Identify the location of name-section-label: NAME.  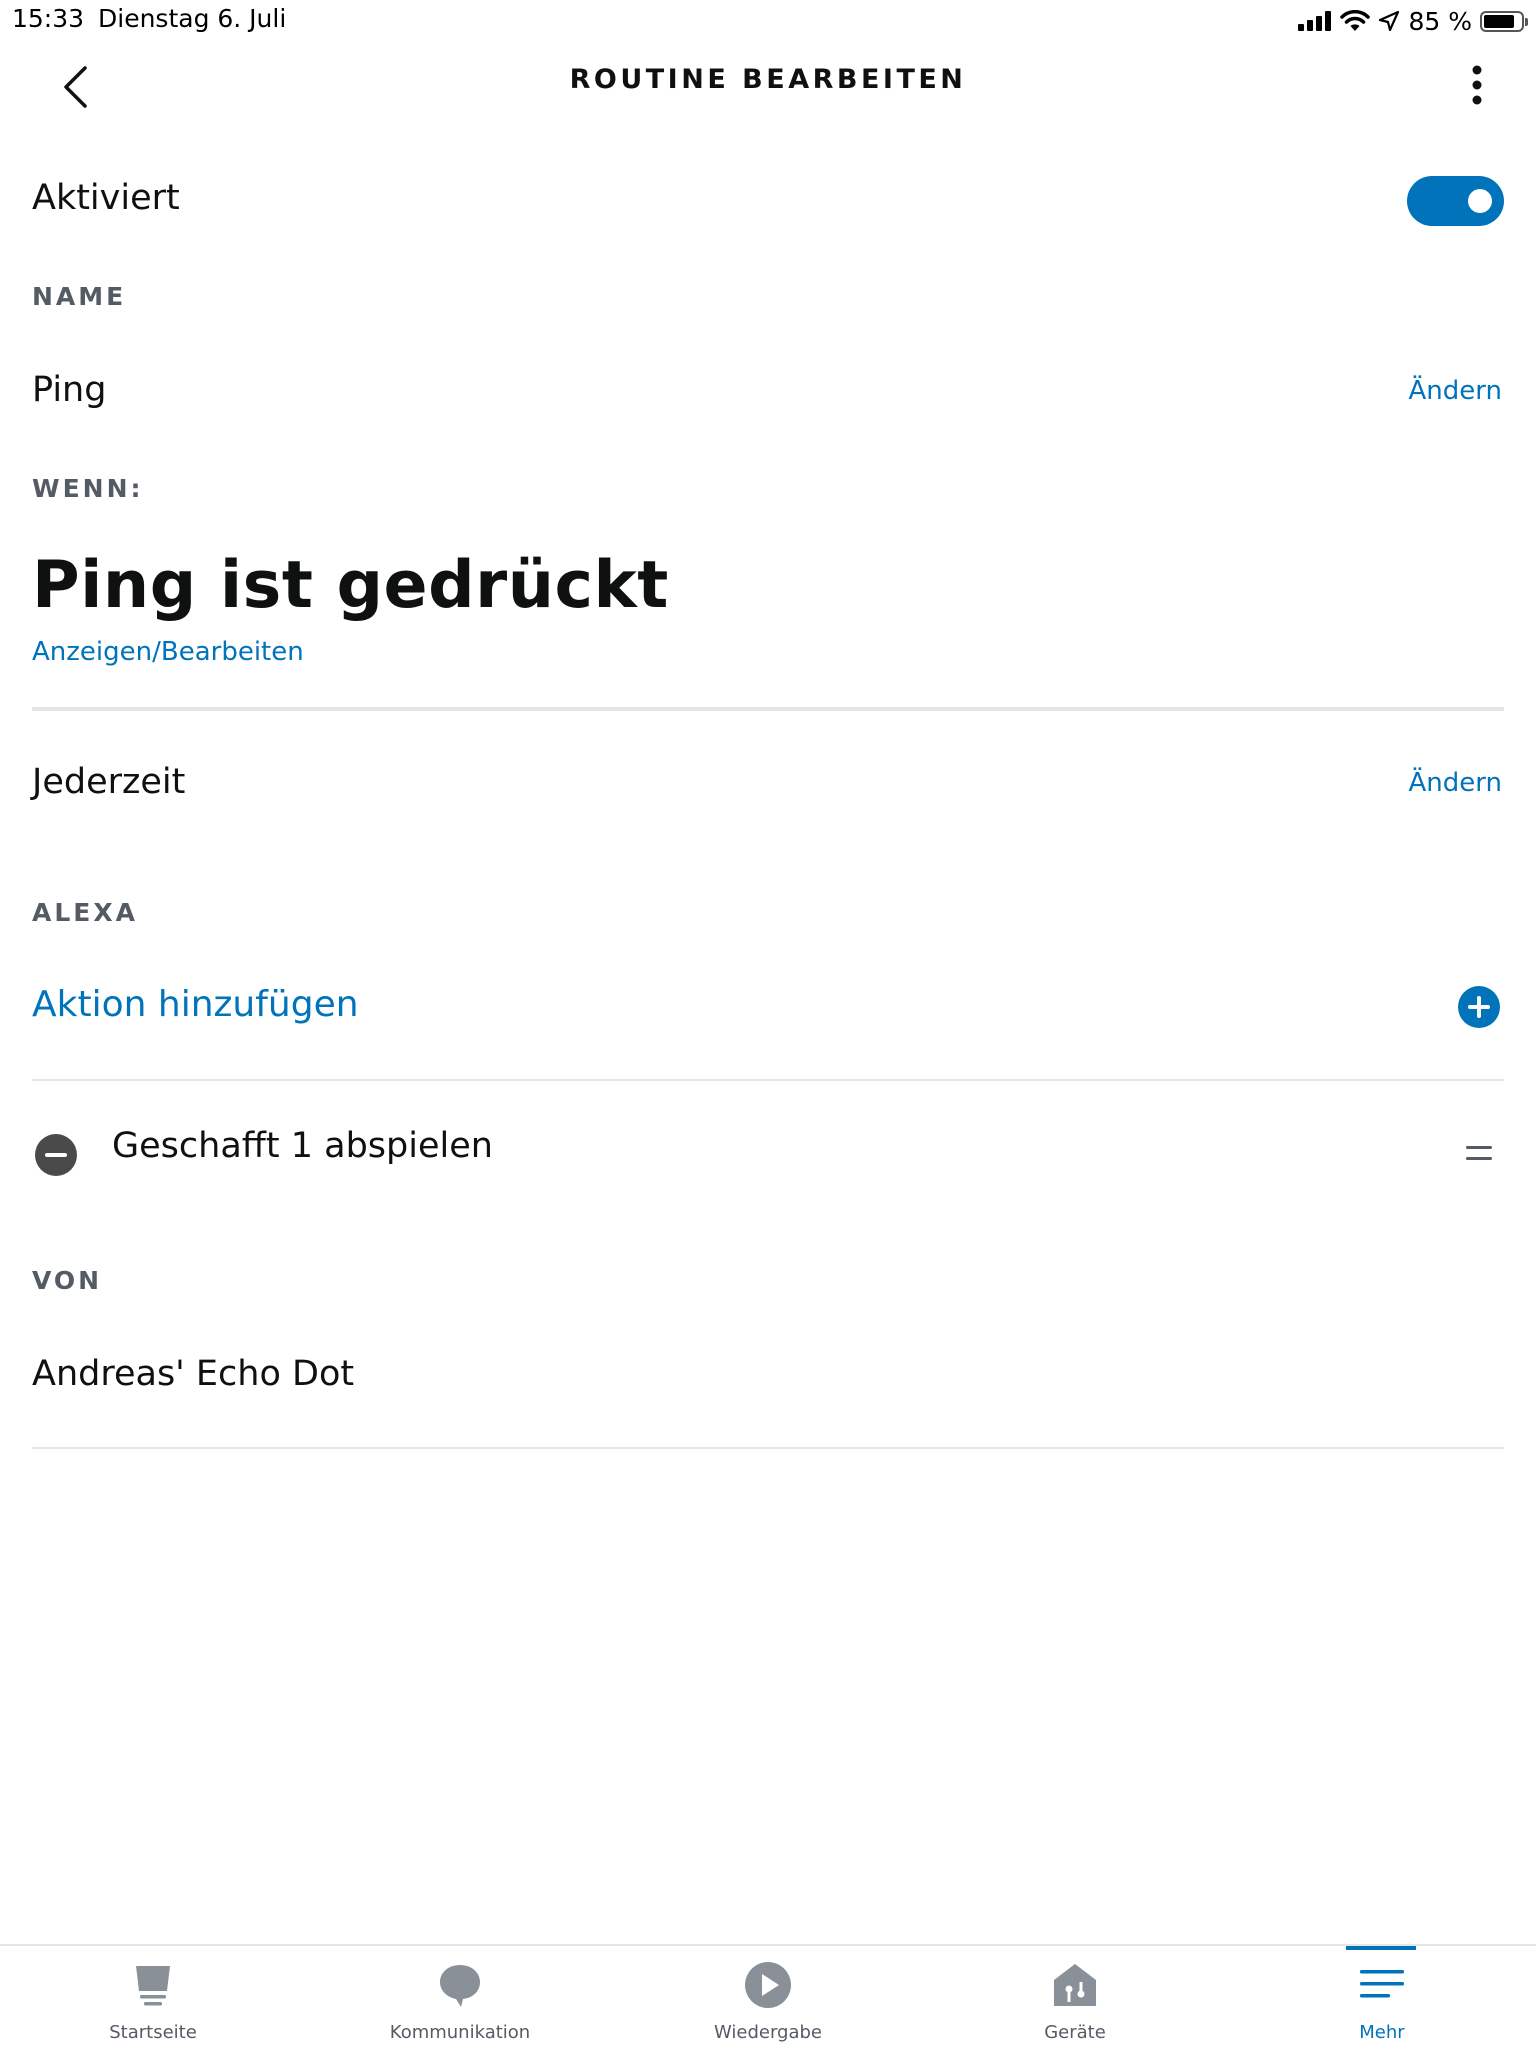
(79, 296).